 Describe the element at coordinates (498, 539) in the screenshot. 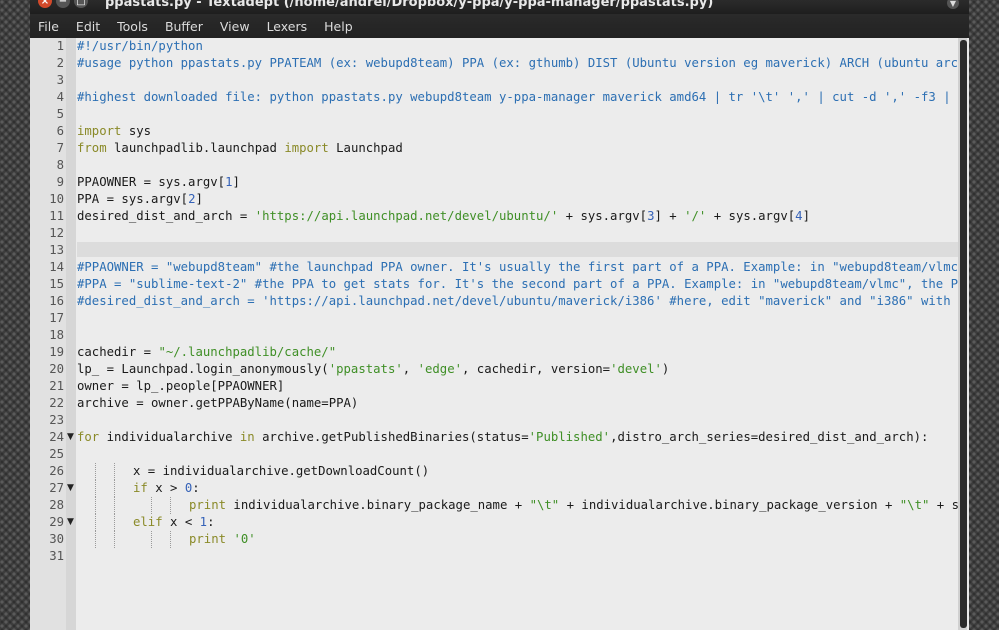

I see `code-line: 30 print '0'` at that location.